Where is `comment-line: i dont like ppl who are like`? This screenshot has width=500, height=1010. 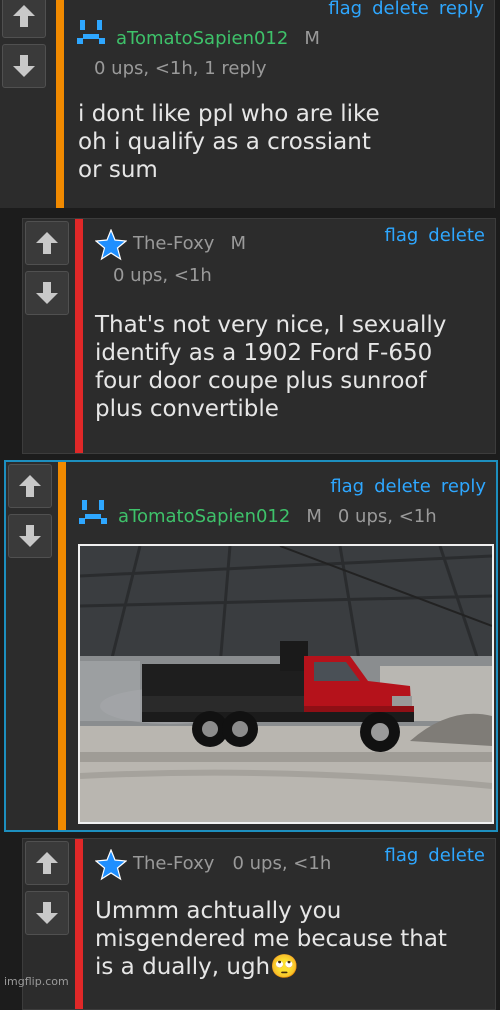
comment-line: i dont like ppl who are like is located at coordinates (229, 114).